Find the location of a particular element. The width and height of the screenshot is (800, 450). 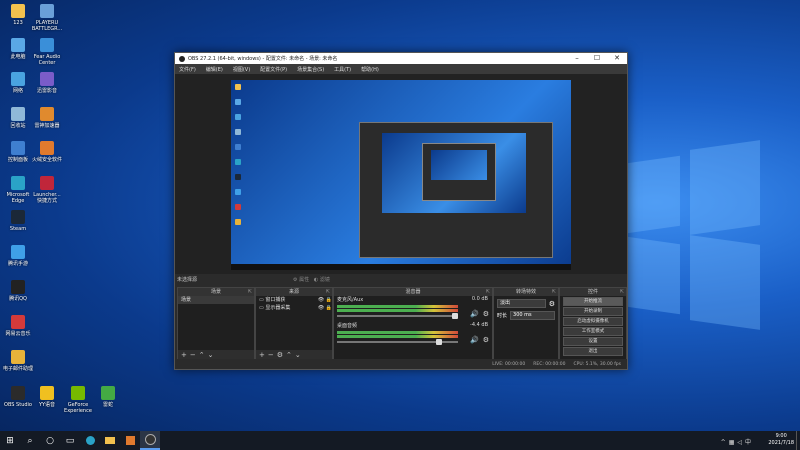

desktop-icon: 迅雷影音 is located at coordinates (47, 83).